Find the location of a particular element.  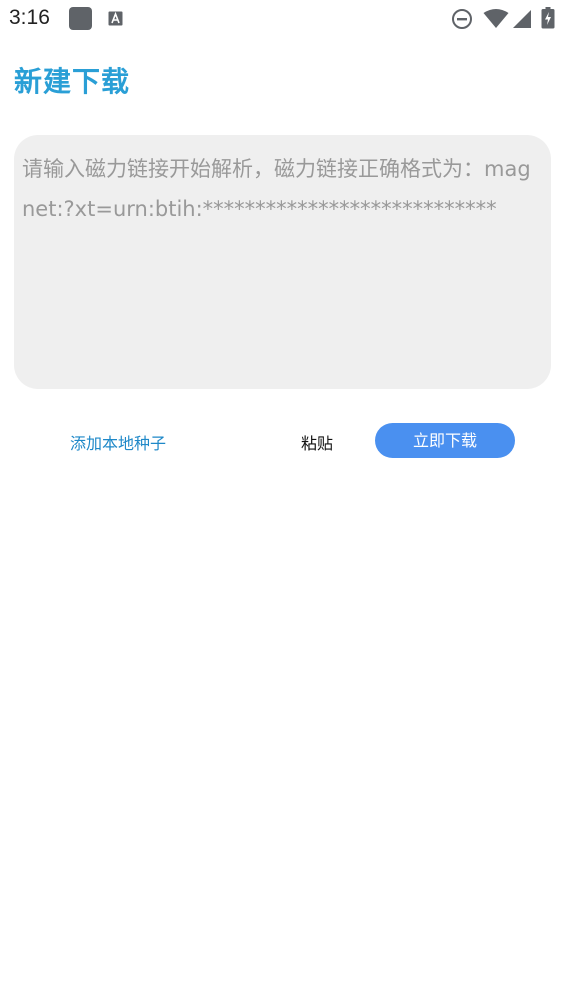

signal-icon is located at coordinates (522, 19).